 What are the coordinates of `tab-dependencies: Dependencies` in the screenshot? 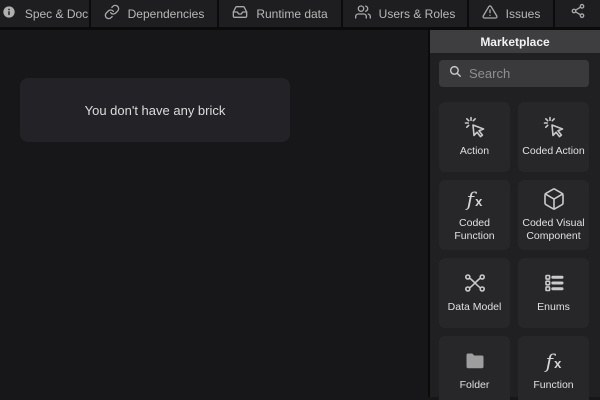 It's located at (155, 13).